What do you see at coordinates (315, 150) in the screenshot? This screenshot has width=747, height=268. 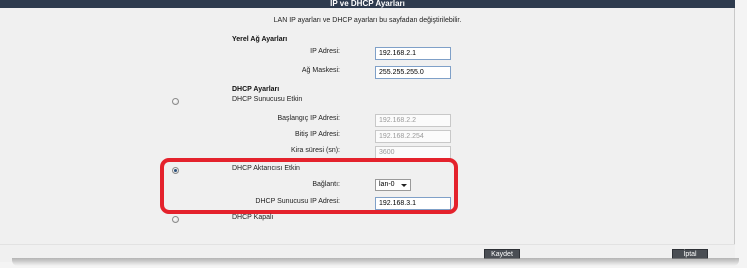 I see `lease-time-label: Kira süresi (sn):` at bounding box center [315, 150].